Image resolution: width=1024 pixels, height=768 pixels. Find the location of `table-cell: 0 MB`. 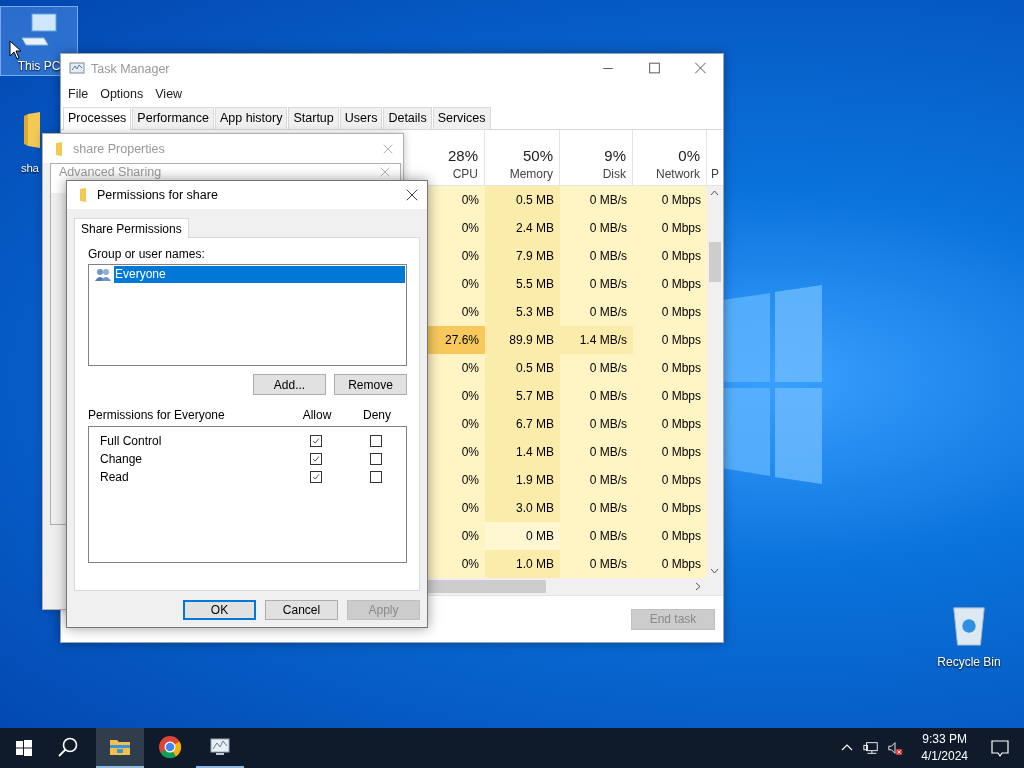

table-cell: 0 MB is located at coordinates (522, 536).